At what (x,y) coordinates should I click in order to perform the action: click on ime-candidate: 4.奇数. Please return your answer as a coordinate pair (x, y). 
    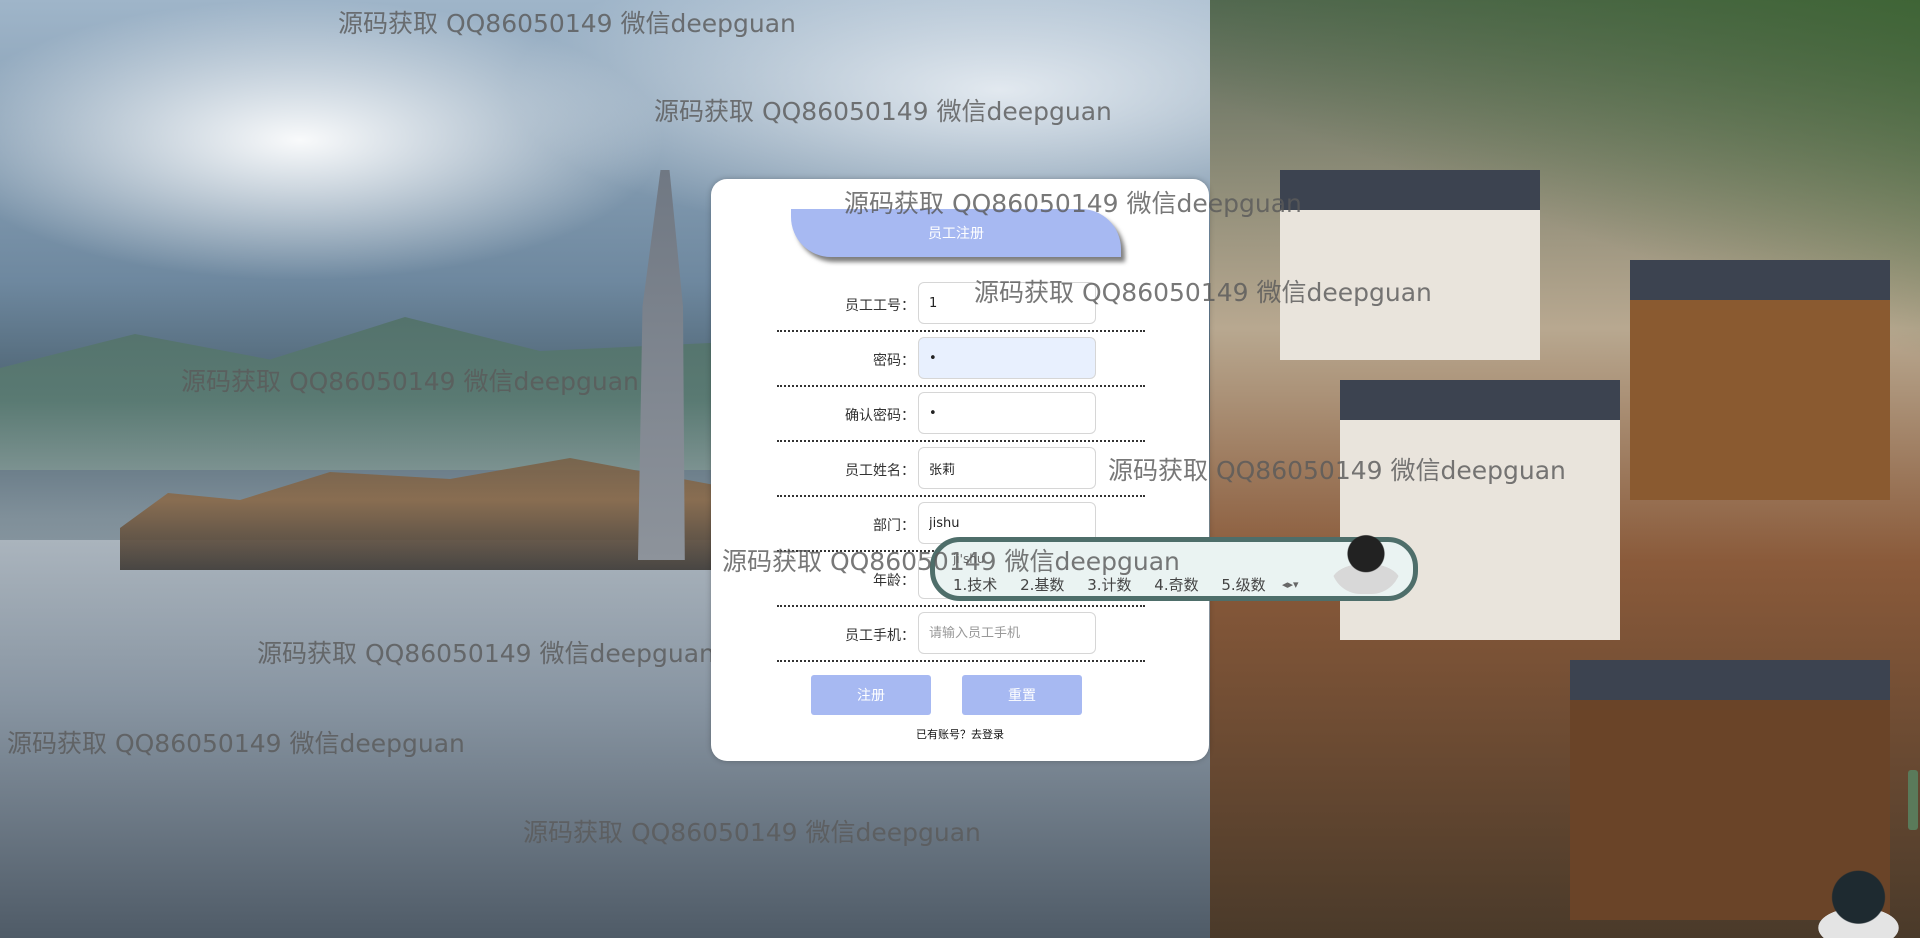
    Looking at the image, I should click on (1176, 585).